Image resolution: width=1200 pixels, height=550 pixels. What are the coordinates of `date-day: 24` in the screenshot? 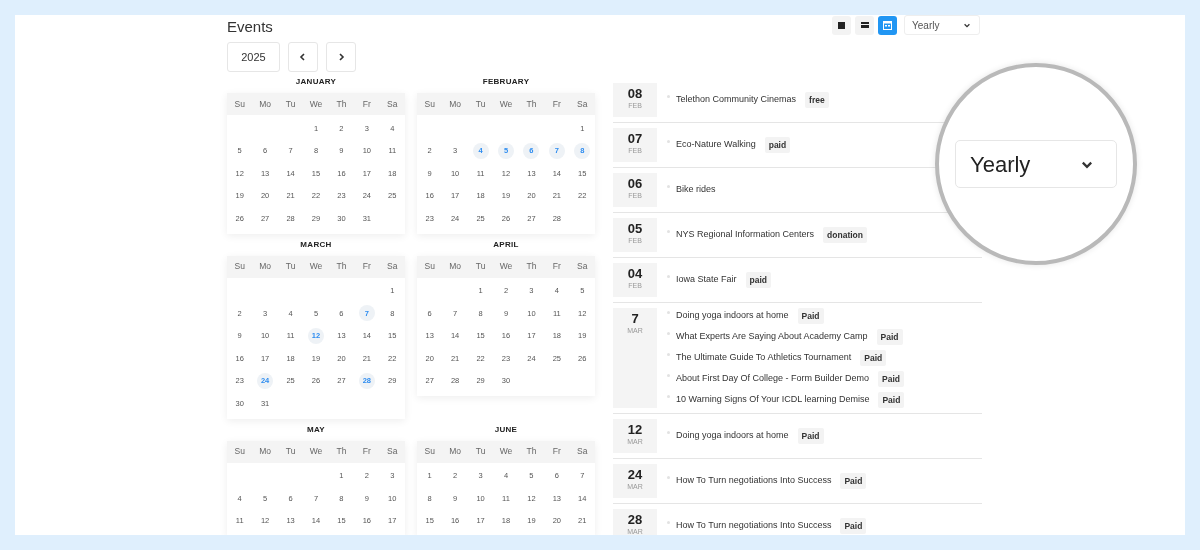 It's located at (635, 474).